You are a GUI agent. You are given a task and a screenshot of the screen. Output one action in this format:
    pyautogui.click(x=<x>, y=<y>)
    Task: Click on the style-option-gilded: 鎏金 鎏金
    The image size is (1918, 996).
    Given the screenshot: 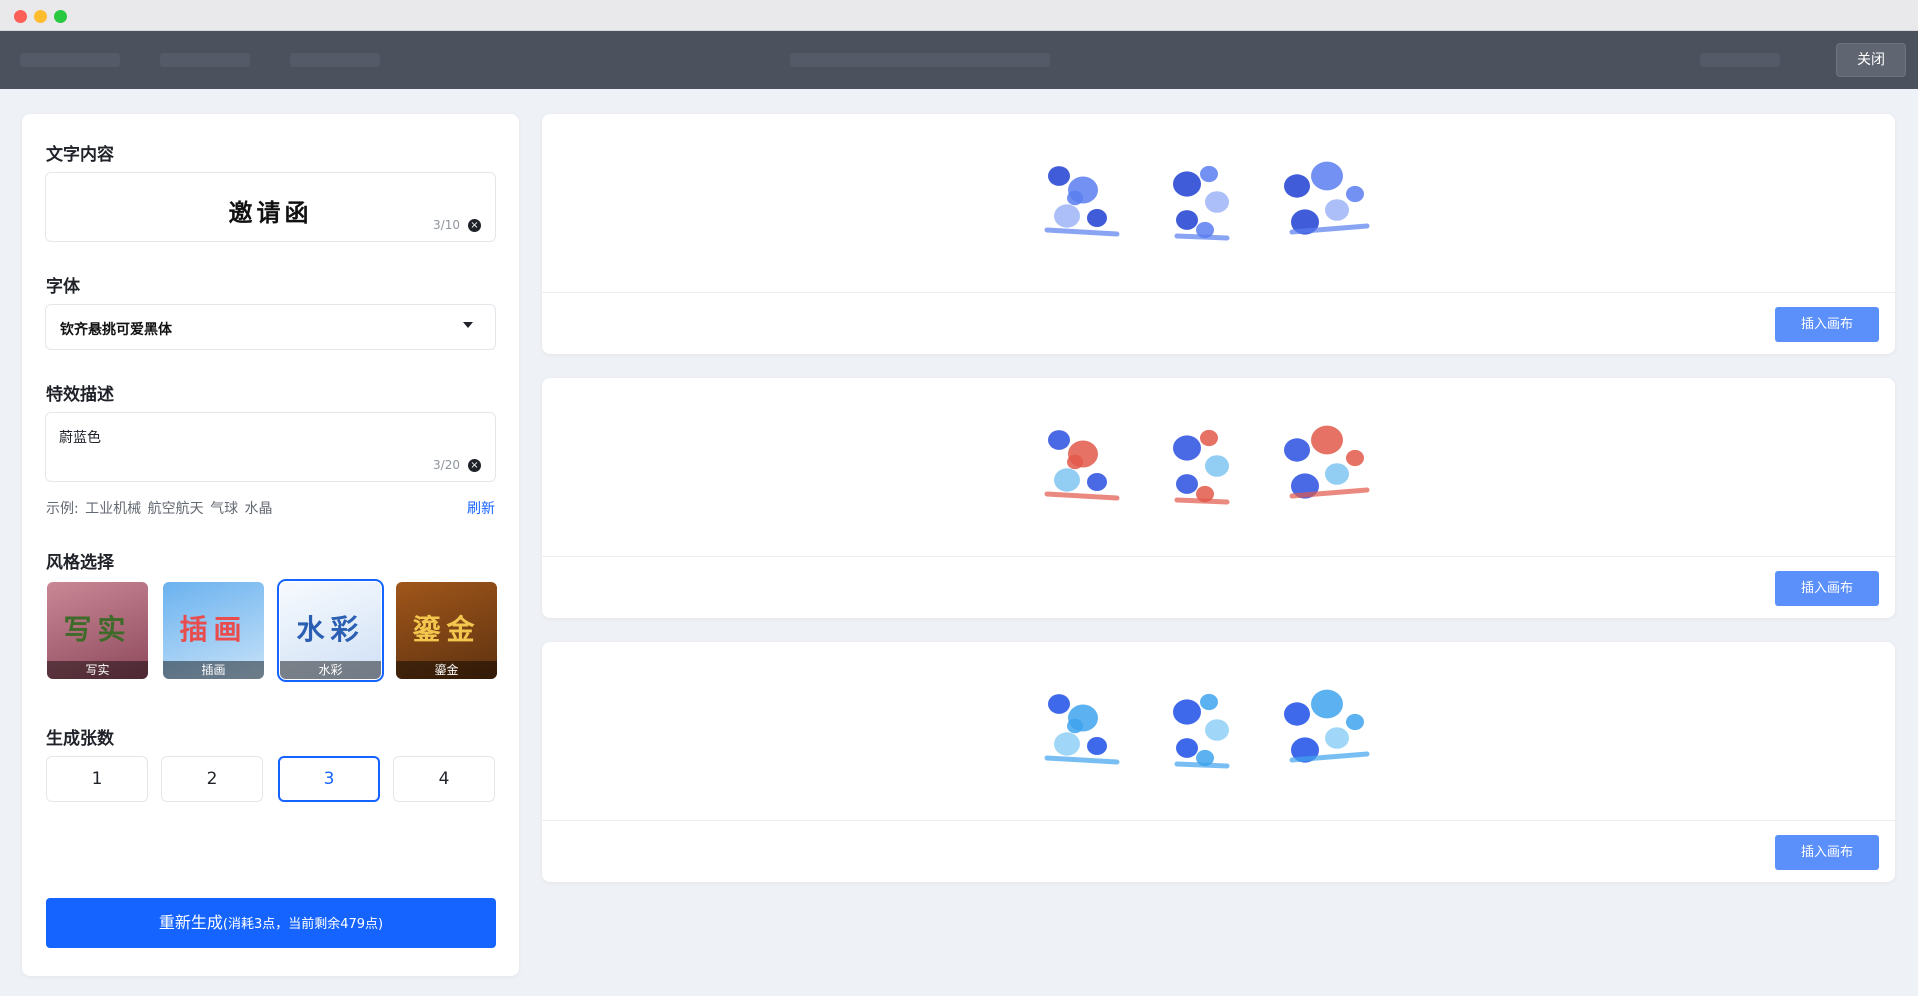 What is the action you would take?
    pyautogui.click(x=446, y=630)
    